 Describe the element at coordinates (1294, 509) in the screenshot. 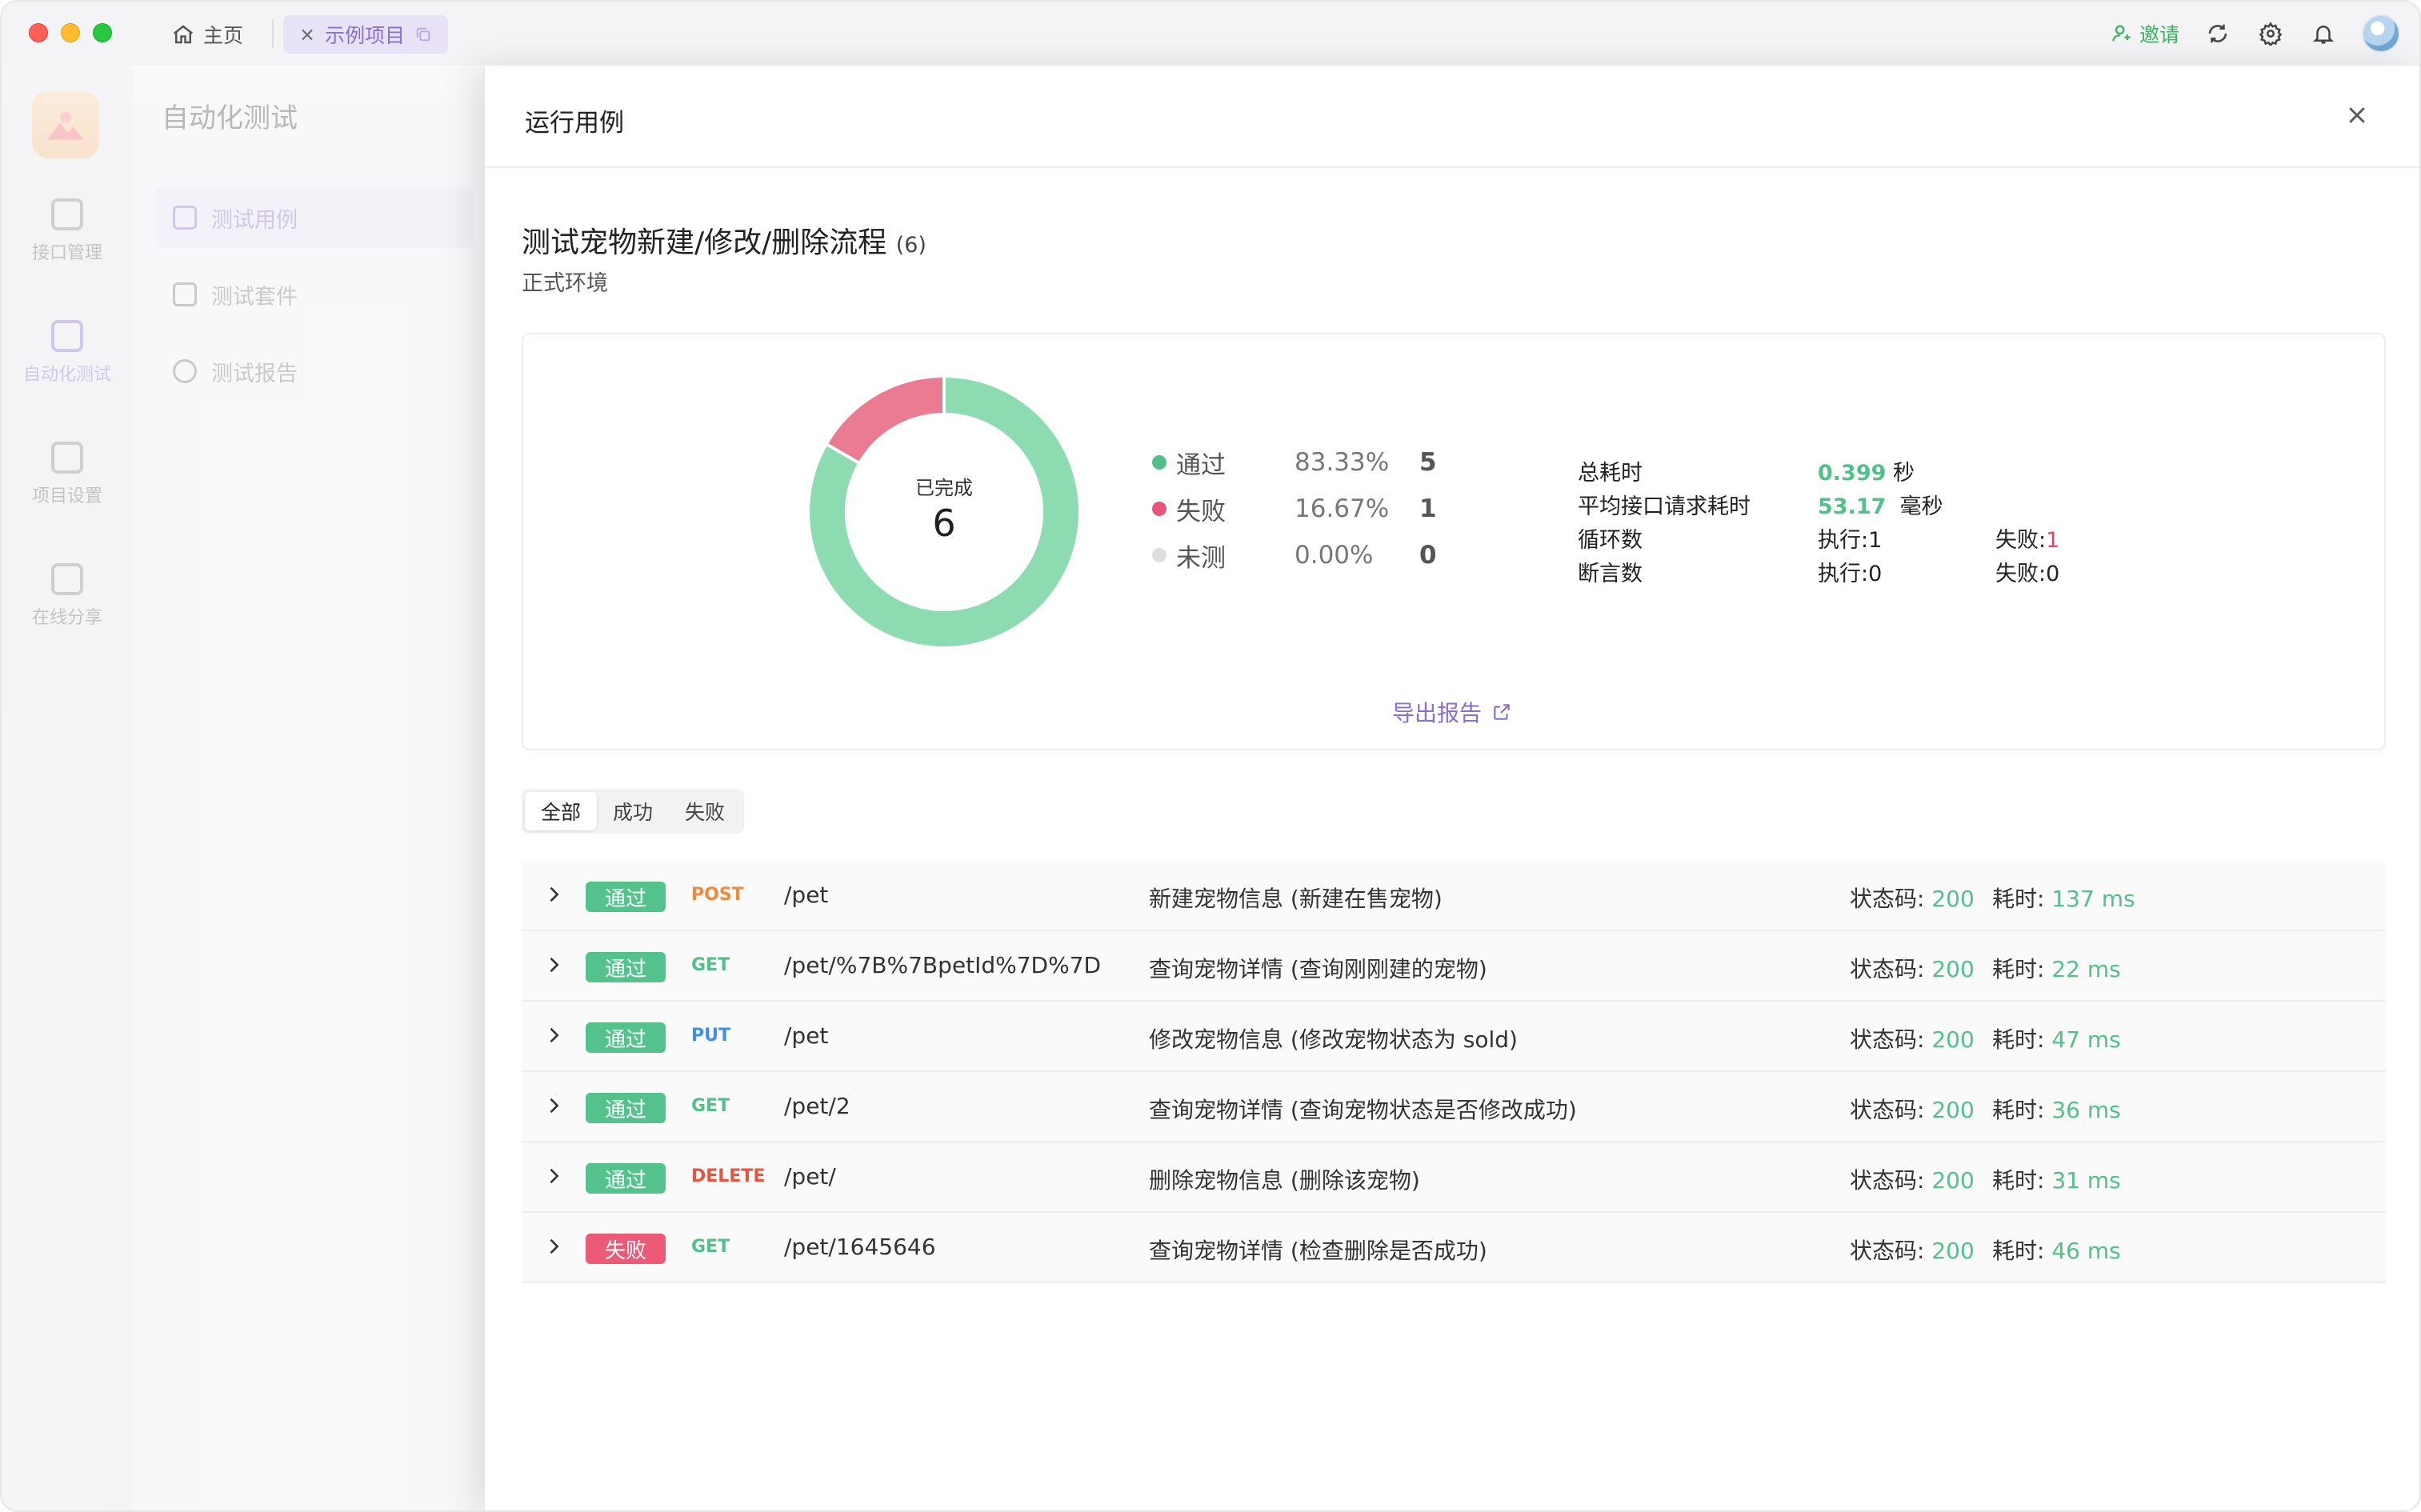

I see `legend-fail: 失败 16.67% 1` at that location.